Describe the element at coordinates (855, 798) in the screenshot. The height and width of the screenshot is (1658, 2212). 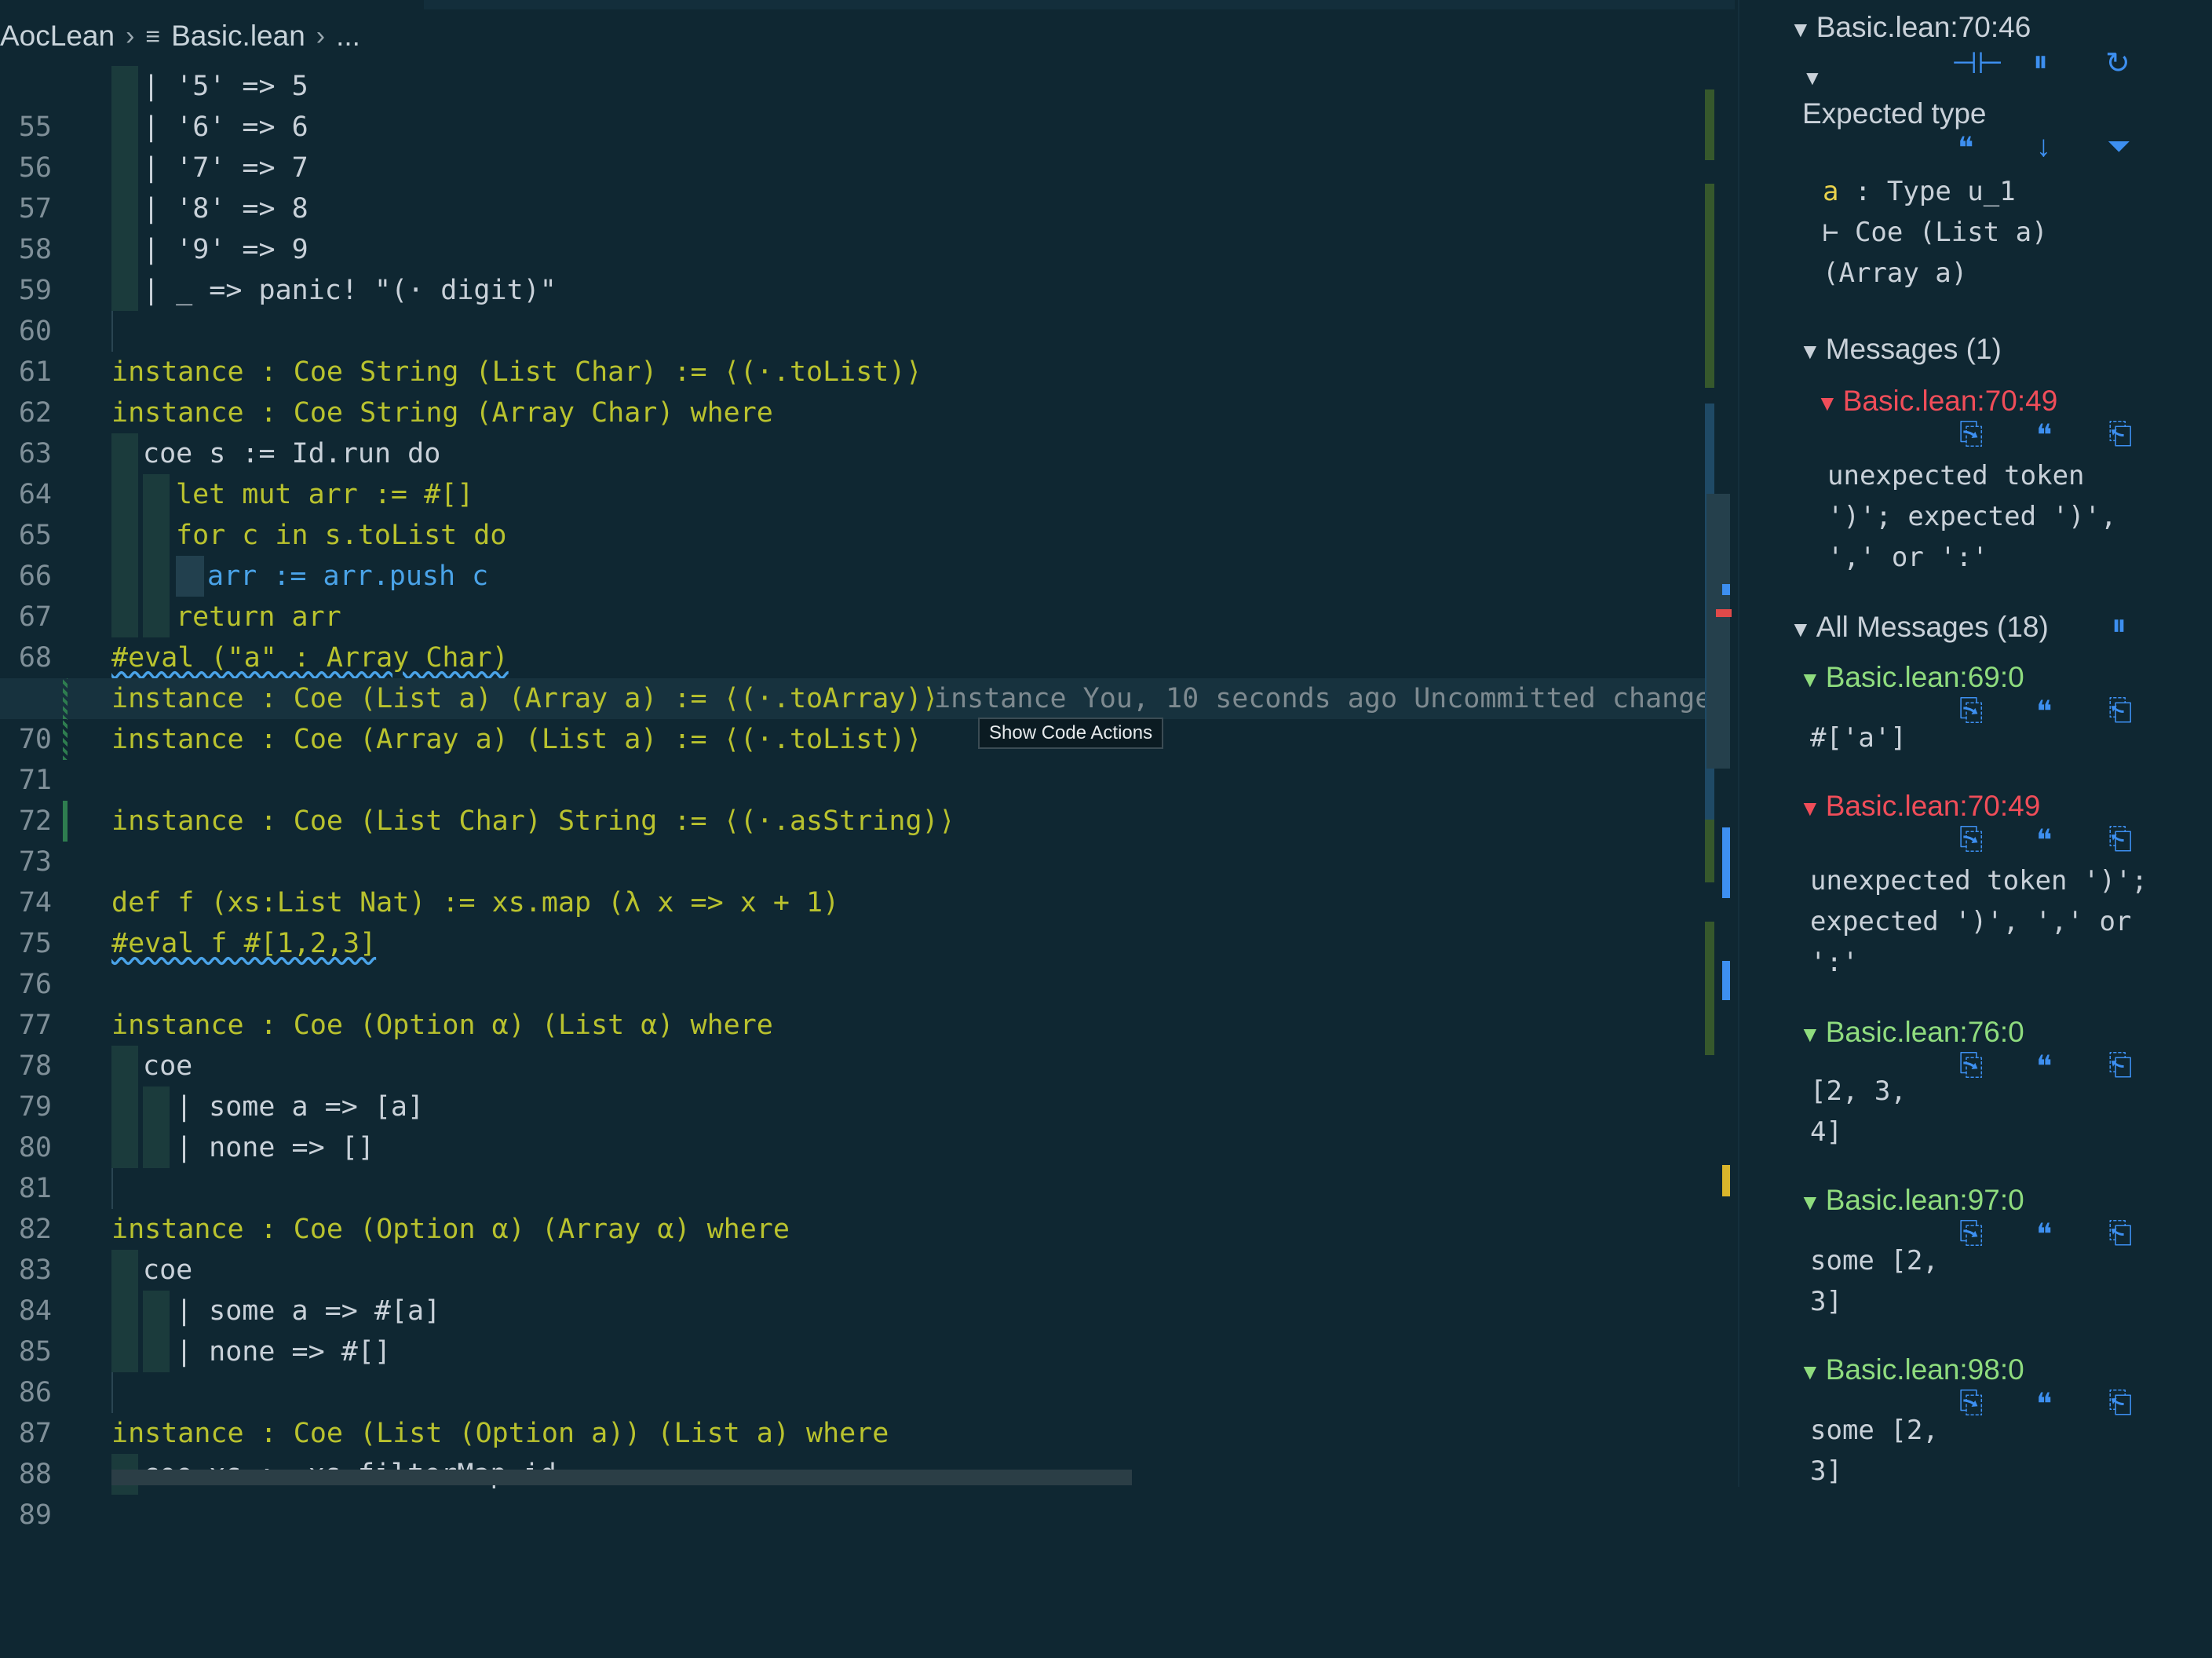
I see `code-line: 72` at that location.